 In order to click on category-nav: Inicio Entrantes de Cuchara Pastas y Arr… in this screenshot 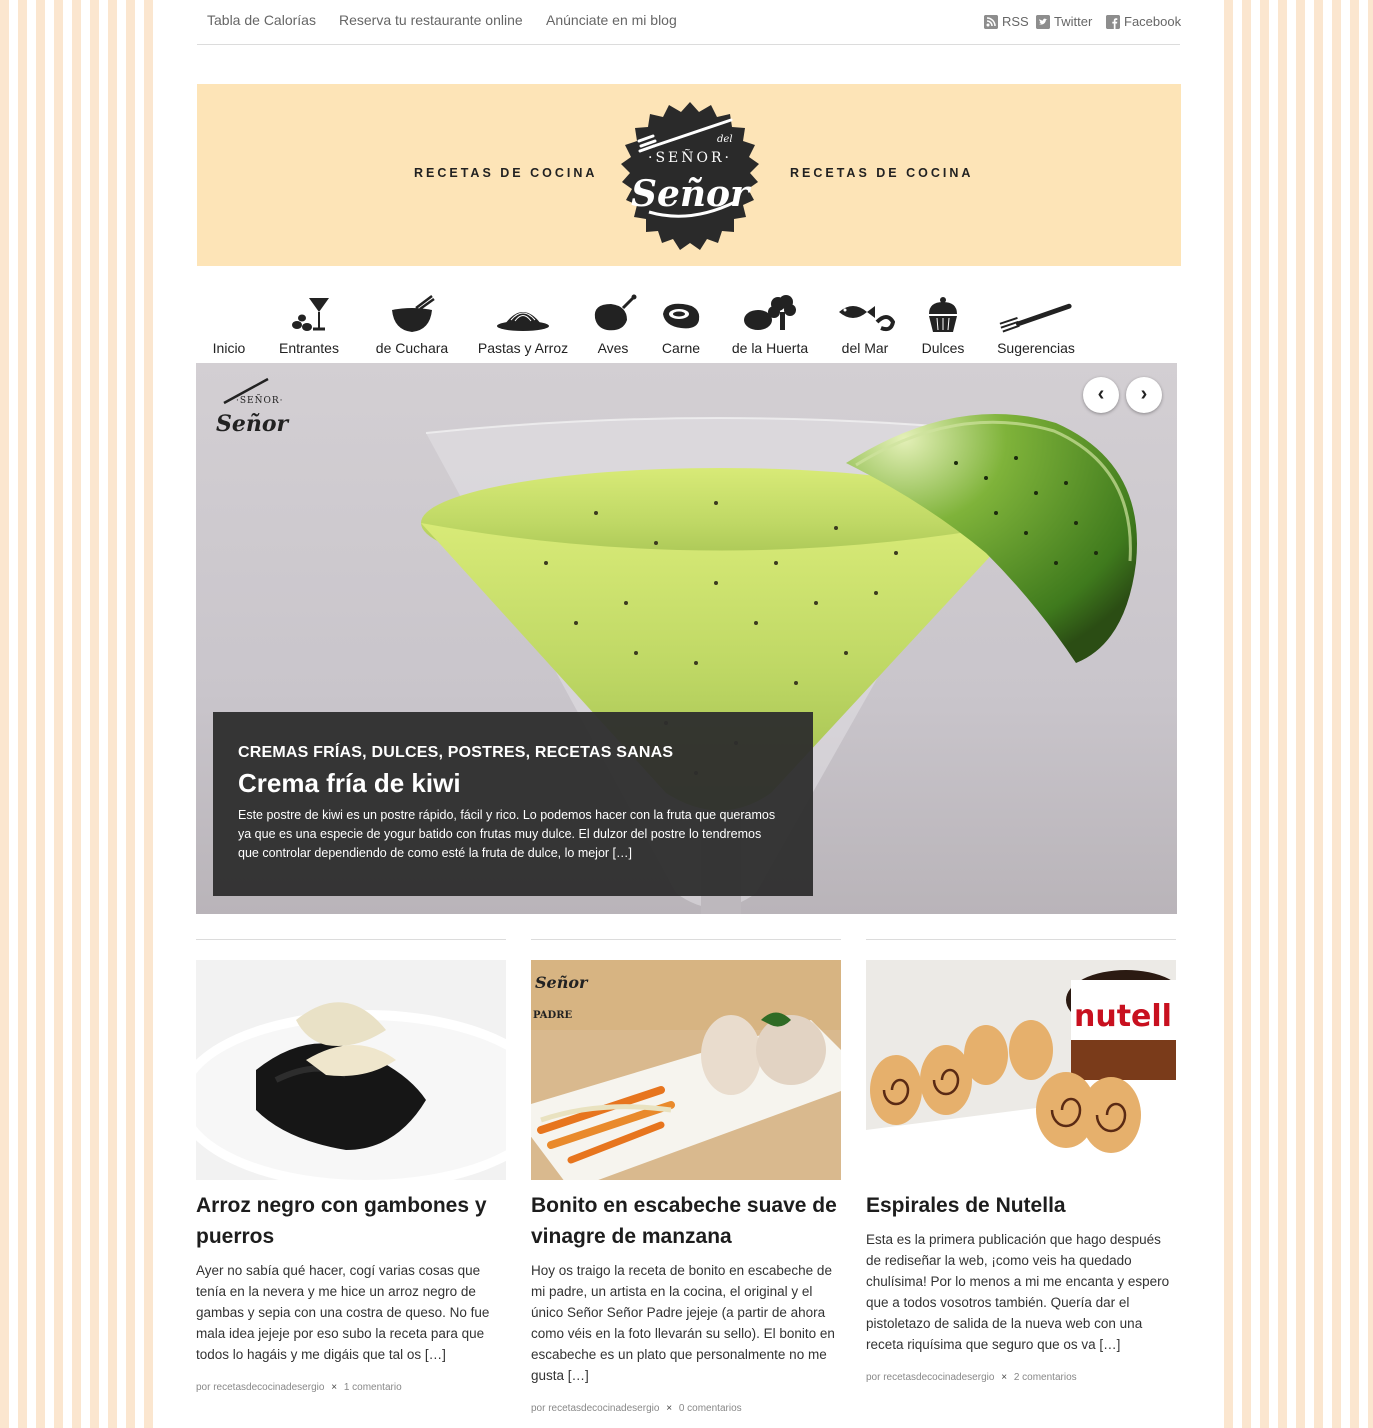, I will do `click(688, 325)`.